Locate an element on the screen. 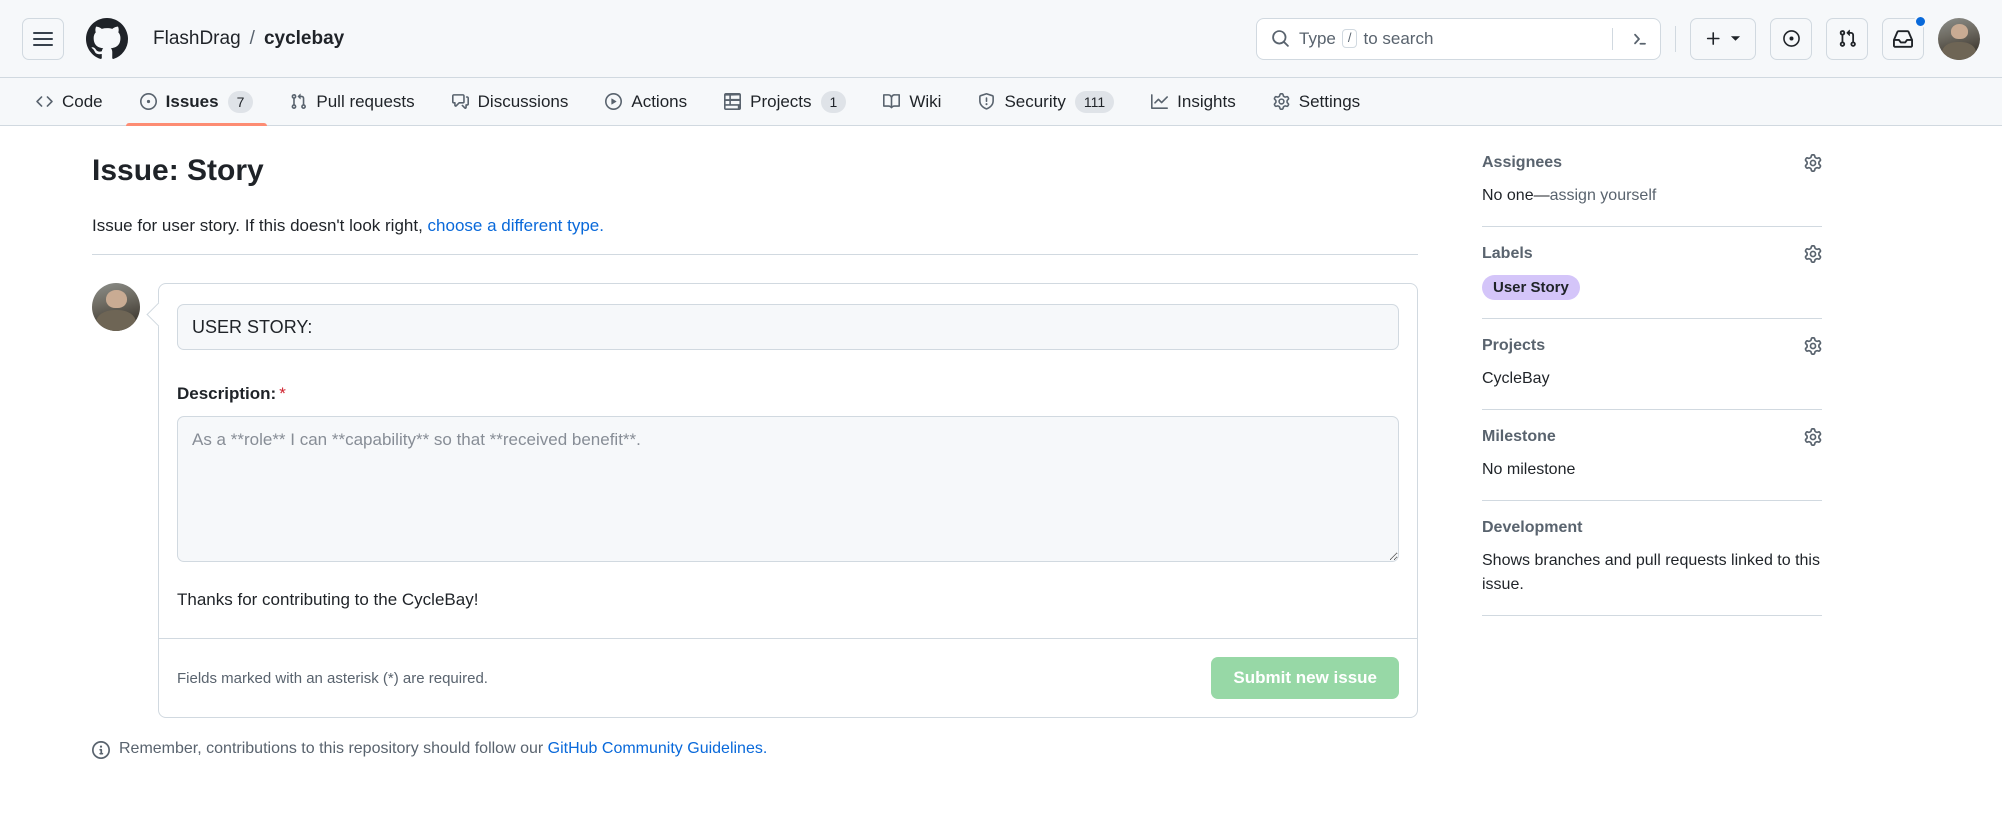 The width and height of the screenshot is (2002, 829). inbox-icon is located at coordinates (1903, 38).